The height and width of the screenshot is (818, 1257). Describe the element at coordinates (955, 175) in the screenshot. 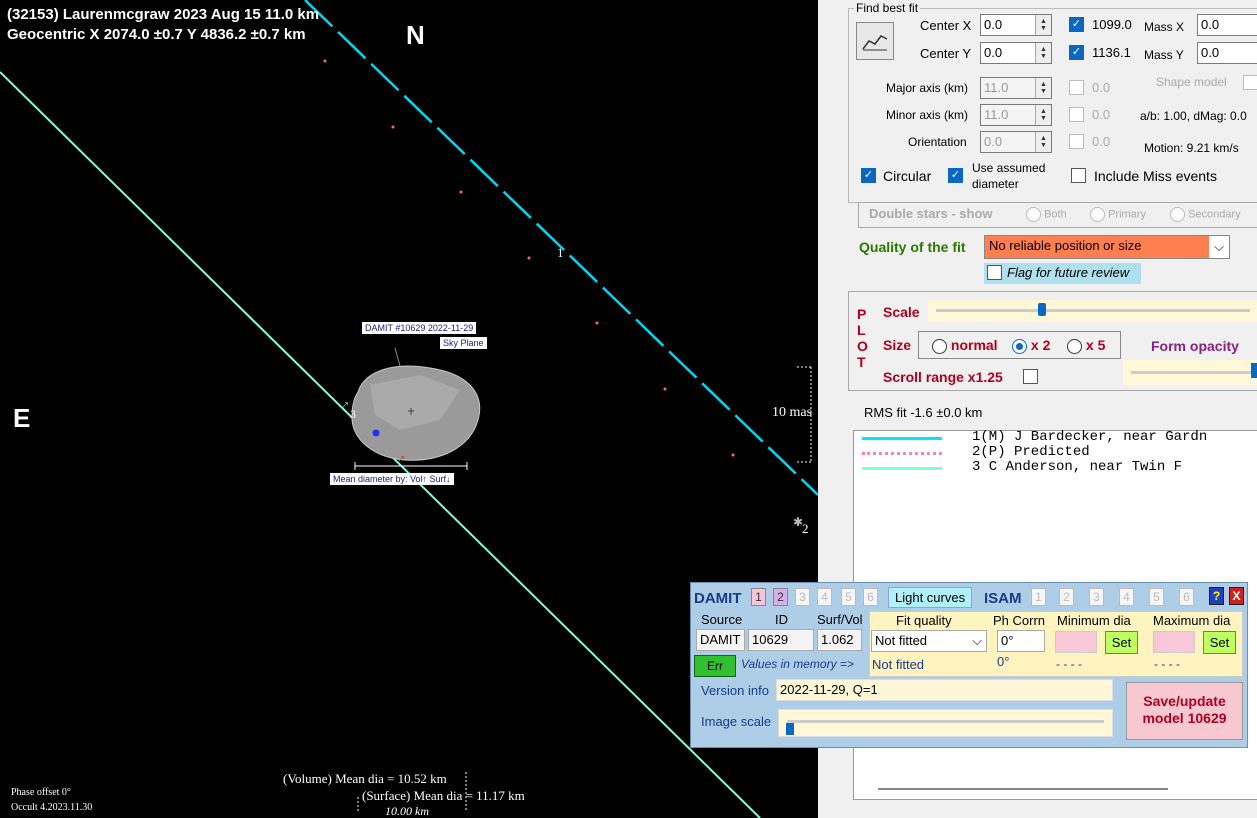

I see `use-assumed-checkbox: ✓` at that location.